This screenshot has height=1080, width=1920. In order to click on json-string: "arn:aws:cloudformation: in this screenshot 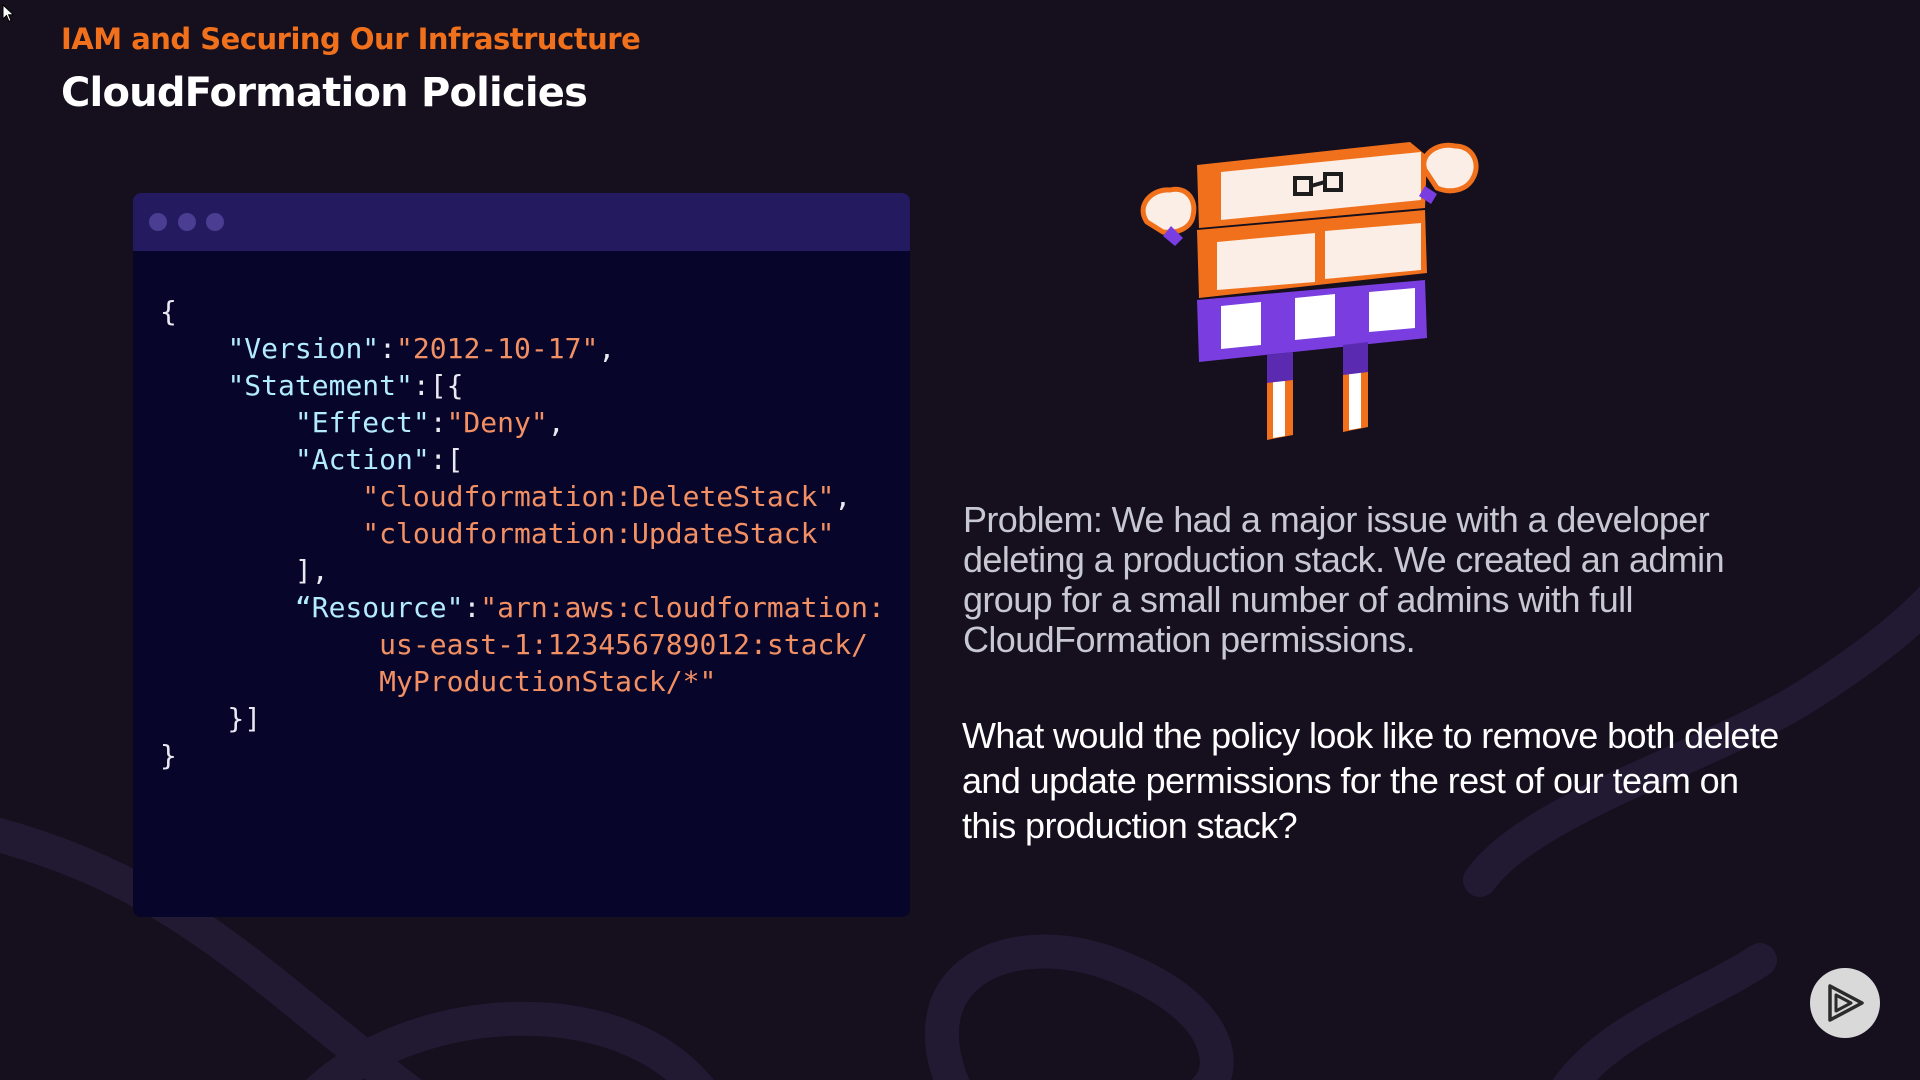, I will do `click(682, 607)`.